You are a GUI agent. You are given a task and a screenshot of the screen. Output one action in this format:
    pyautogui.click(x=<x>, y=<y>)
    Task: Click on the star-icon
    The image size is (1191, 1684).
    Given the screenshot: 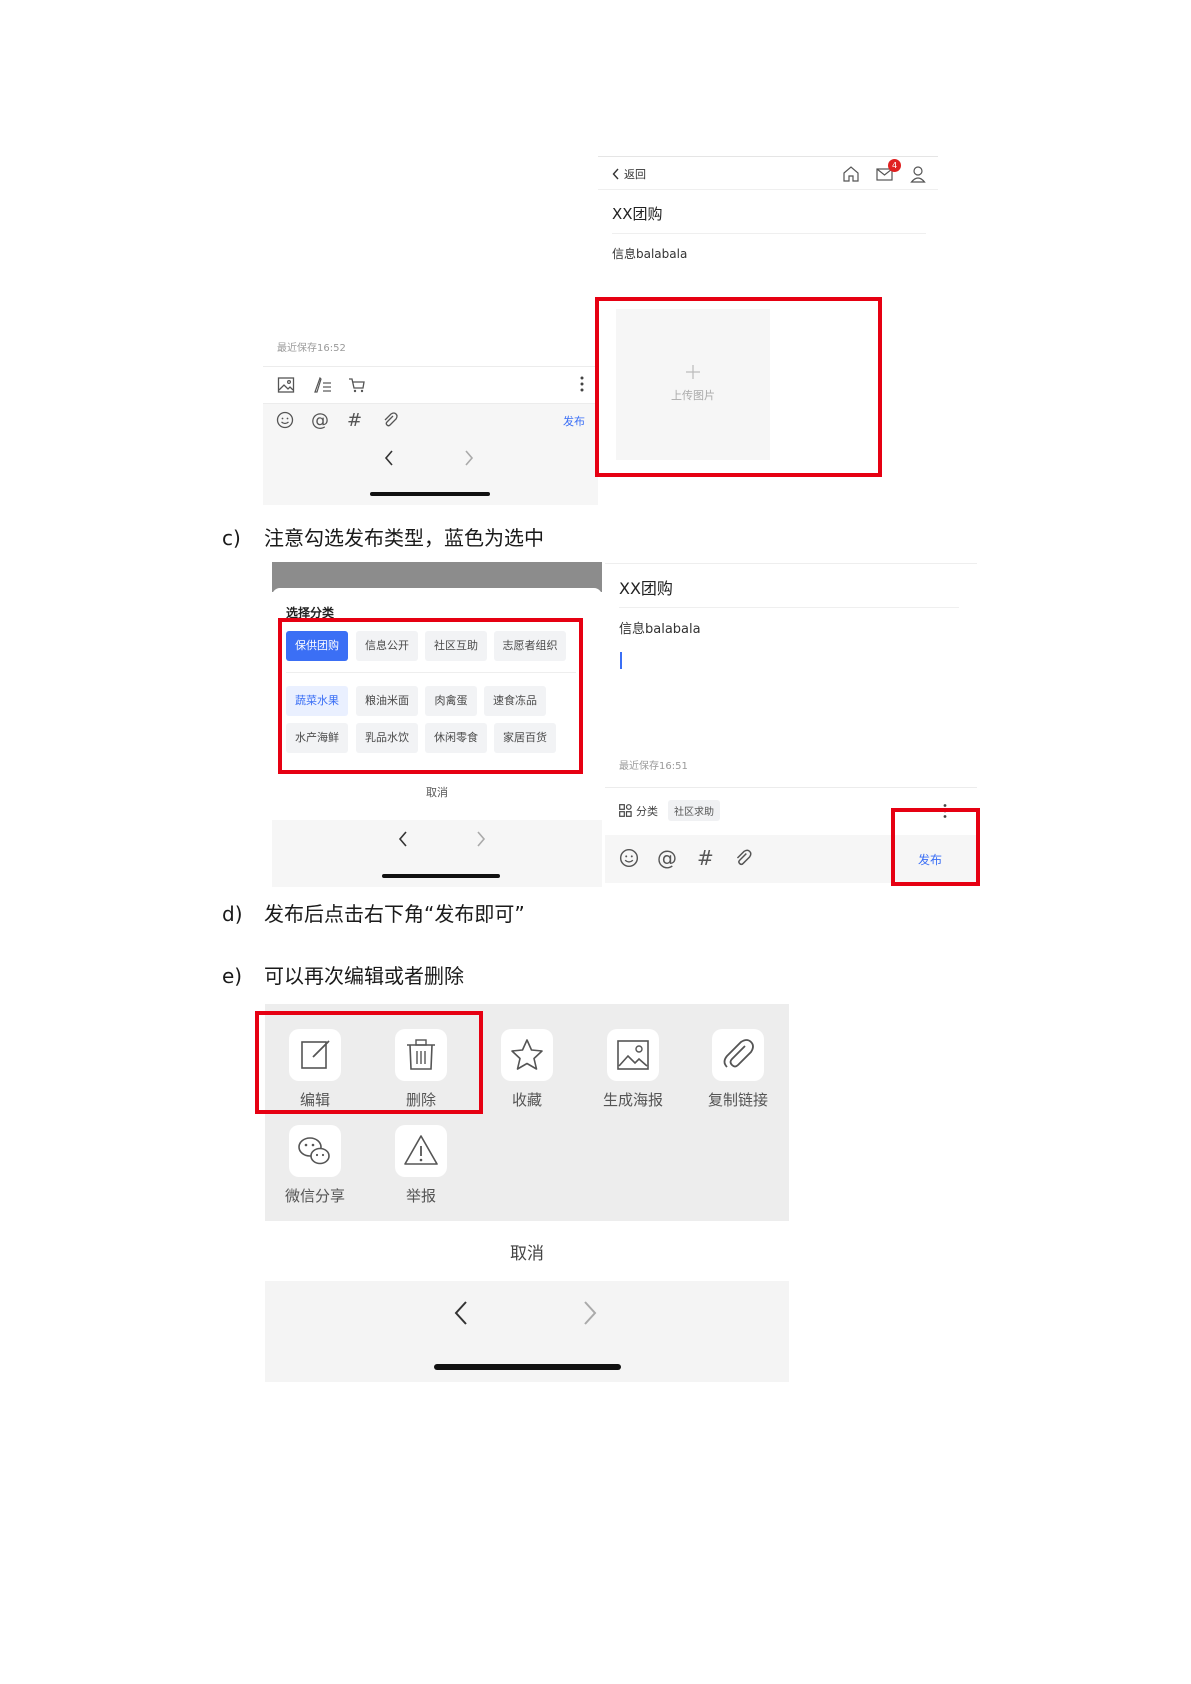 What is the action you would take?
    pyautogui.click(x=527, y=1054)
    